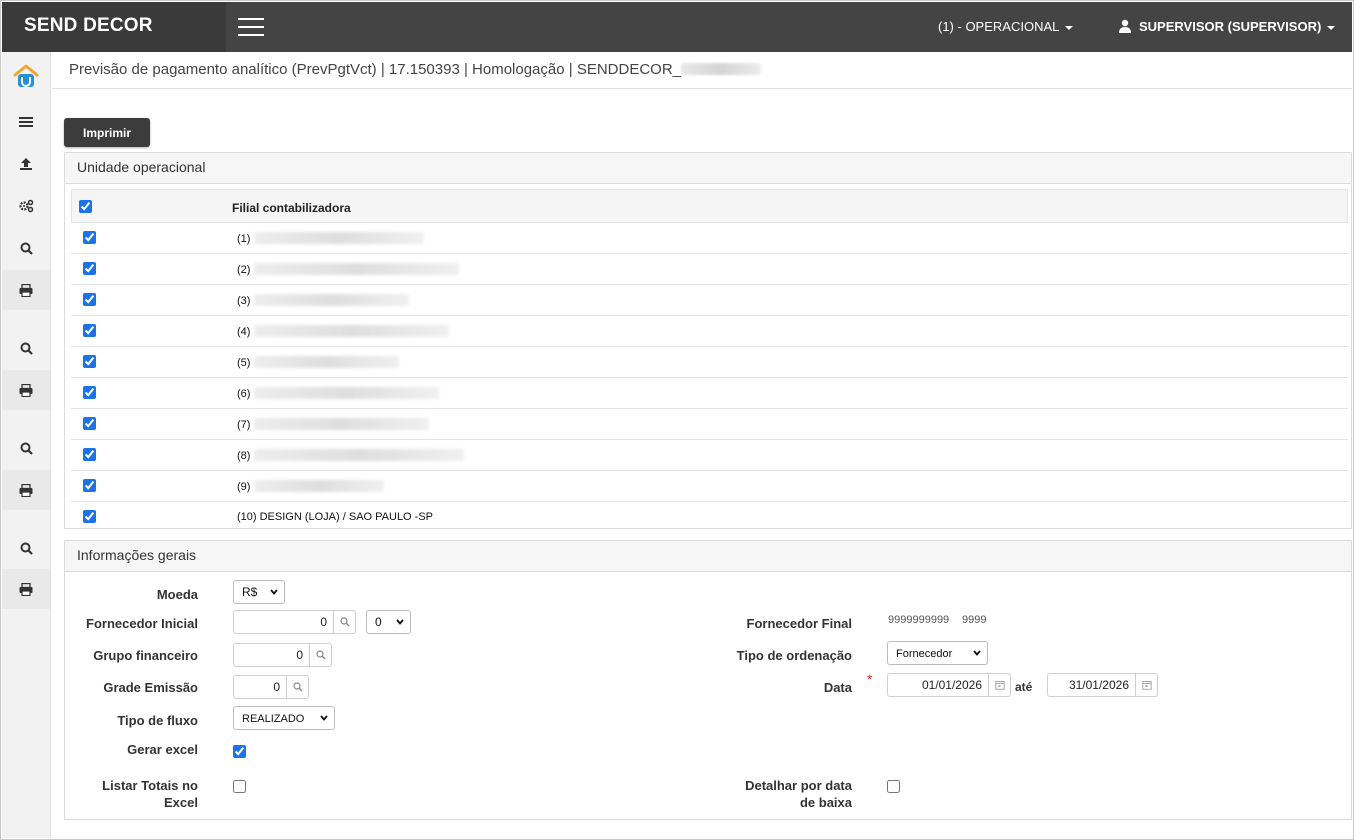 Image resolution: width=1354 pixels, height=840 pixels. Describe the element at coordinates (244, 394) in the screenshot. I see `row-label: (6)` at that location.